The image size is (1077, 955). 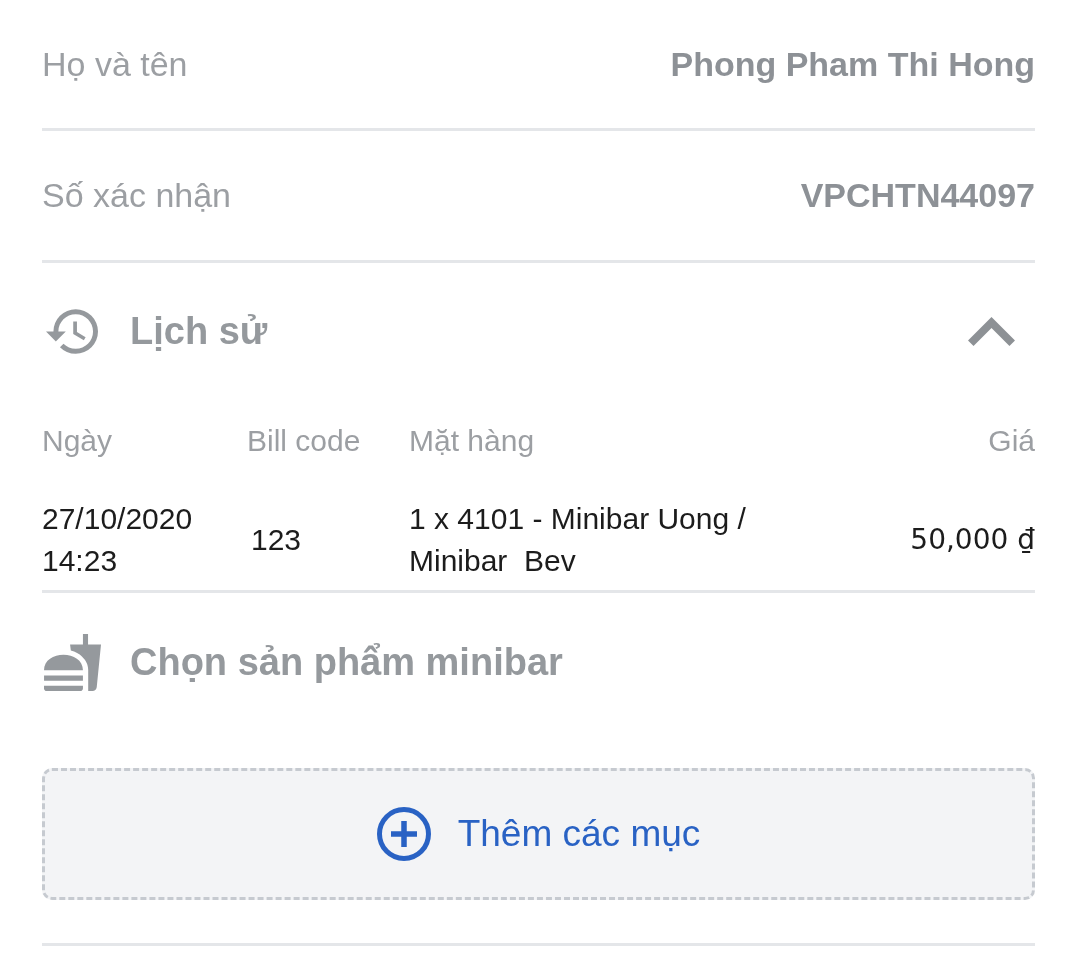 I want to click on column-header: Mặt hàng, so click(x=472, y=440).